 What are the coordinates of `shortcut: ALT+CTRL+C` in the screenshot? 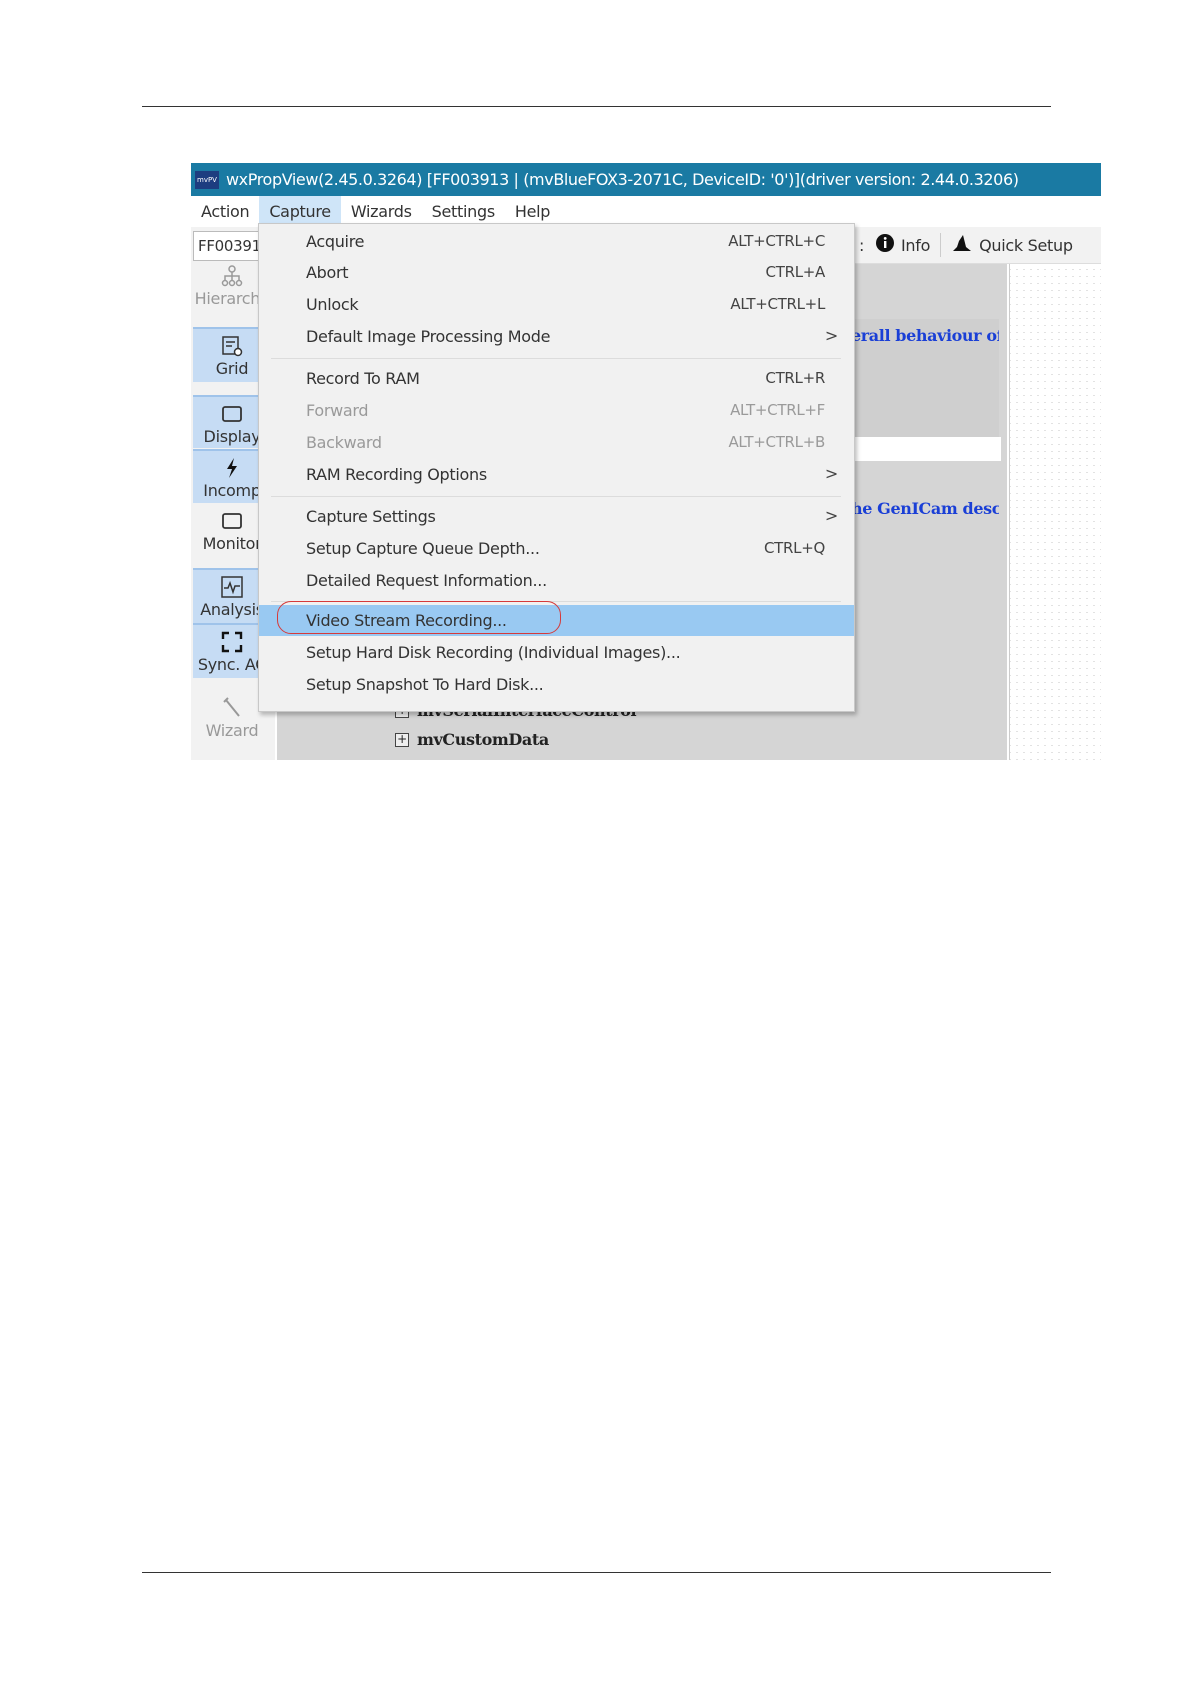 It's located at (776, 241).